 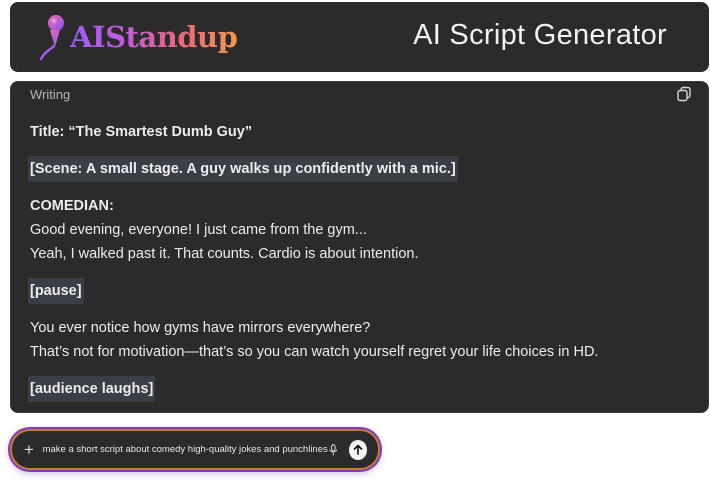 What do you see at coordinates (359, 37) in the screenshot?
I see `app-header: AIStandup AI Script Generator` at bounding box center [359, 37].